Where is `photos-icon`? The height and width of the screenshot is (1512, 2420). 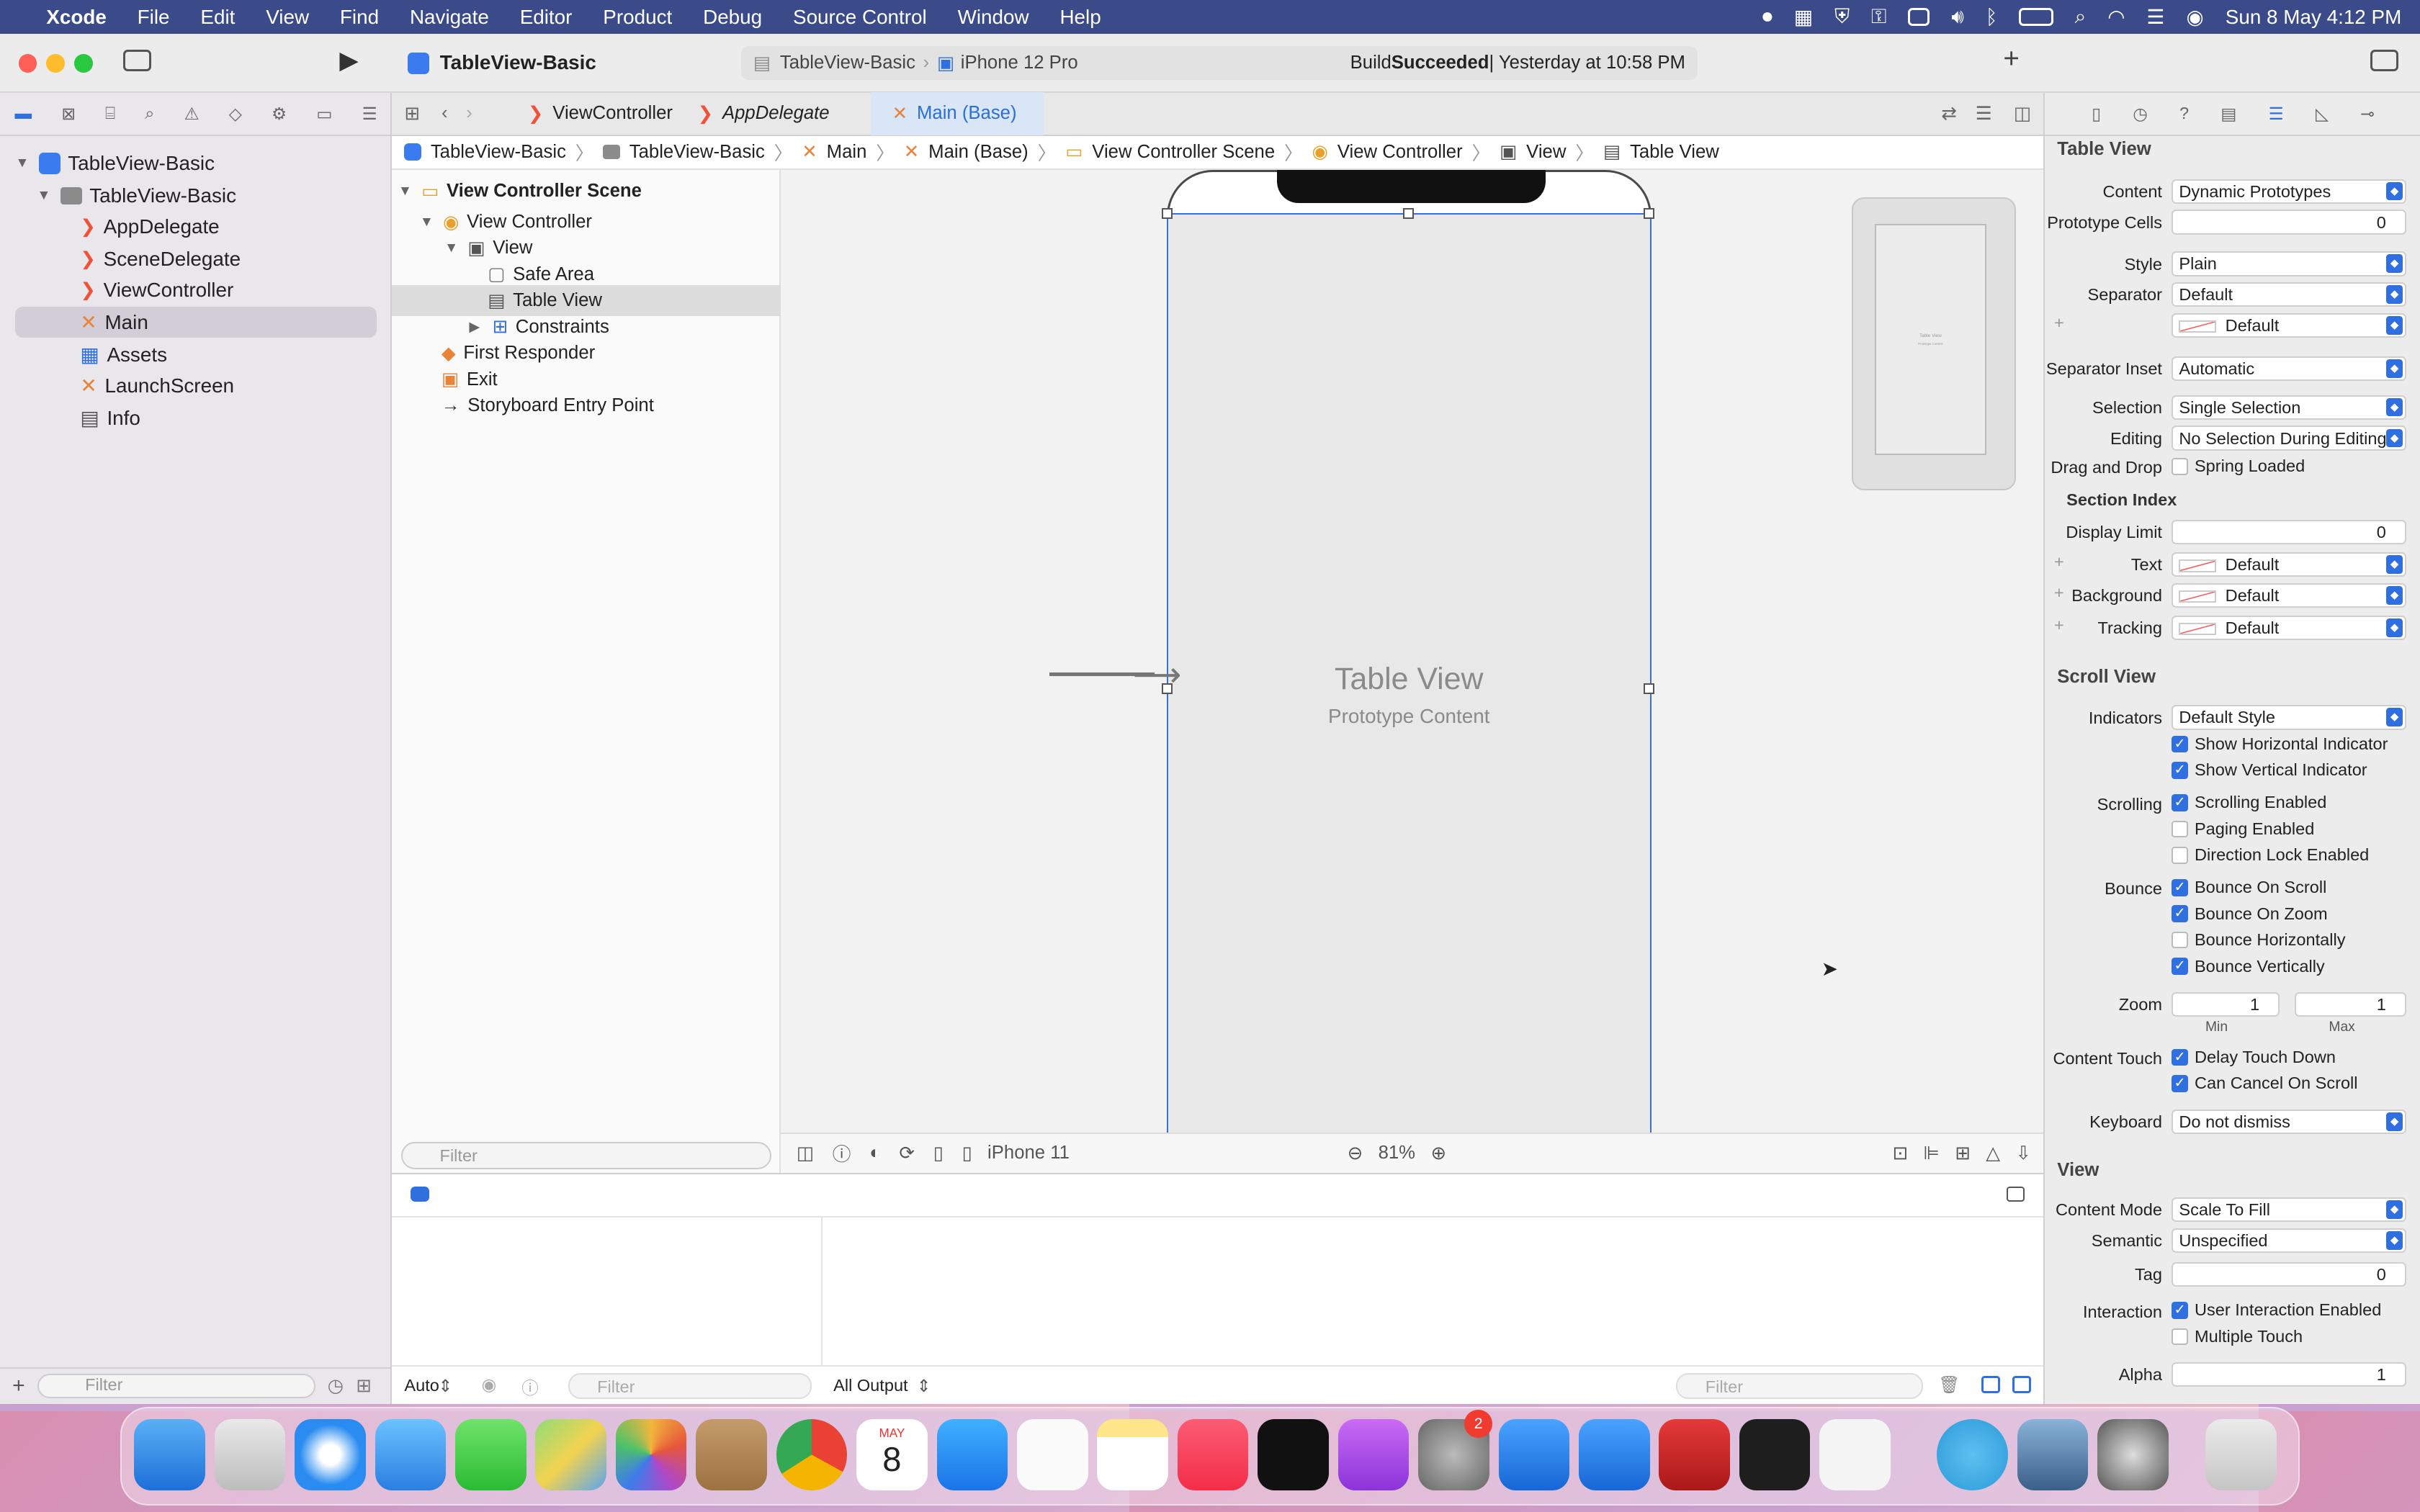
photos-icon is located at coordinates (651, 1454).